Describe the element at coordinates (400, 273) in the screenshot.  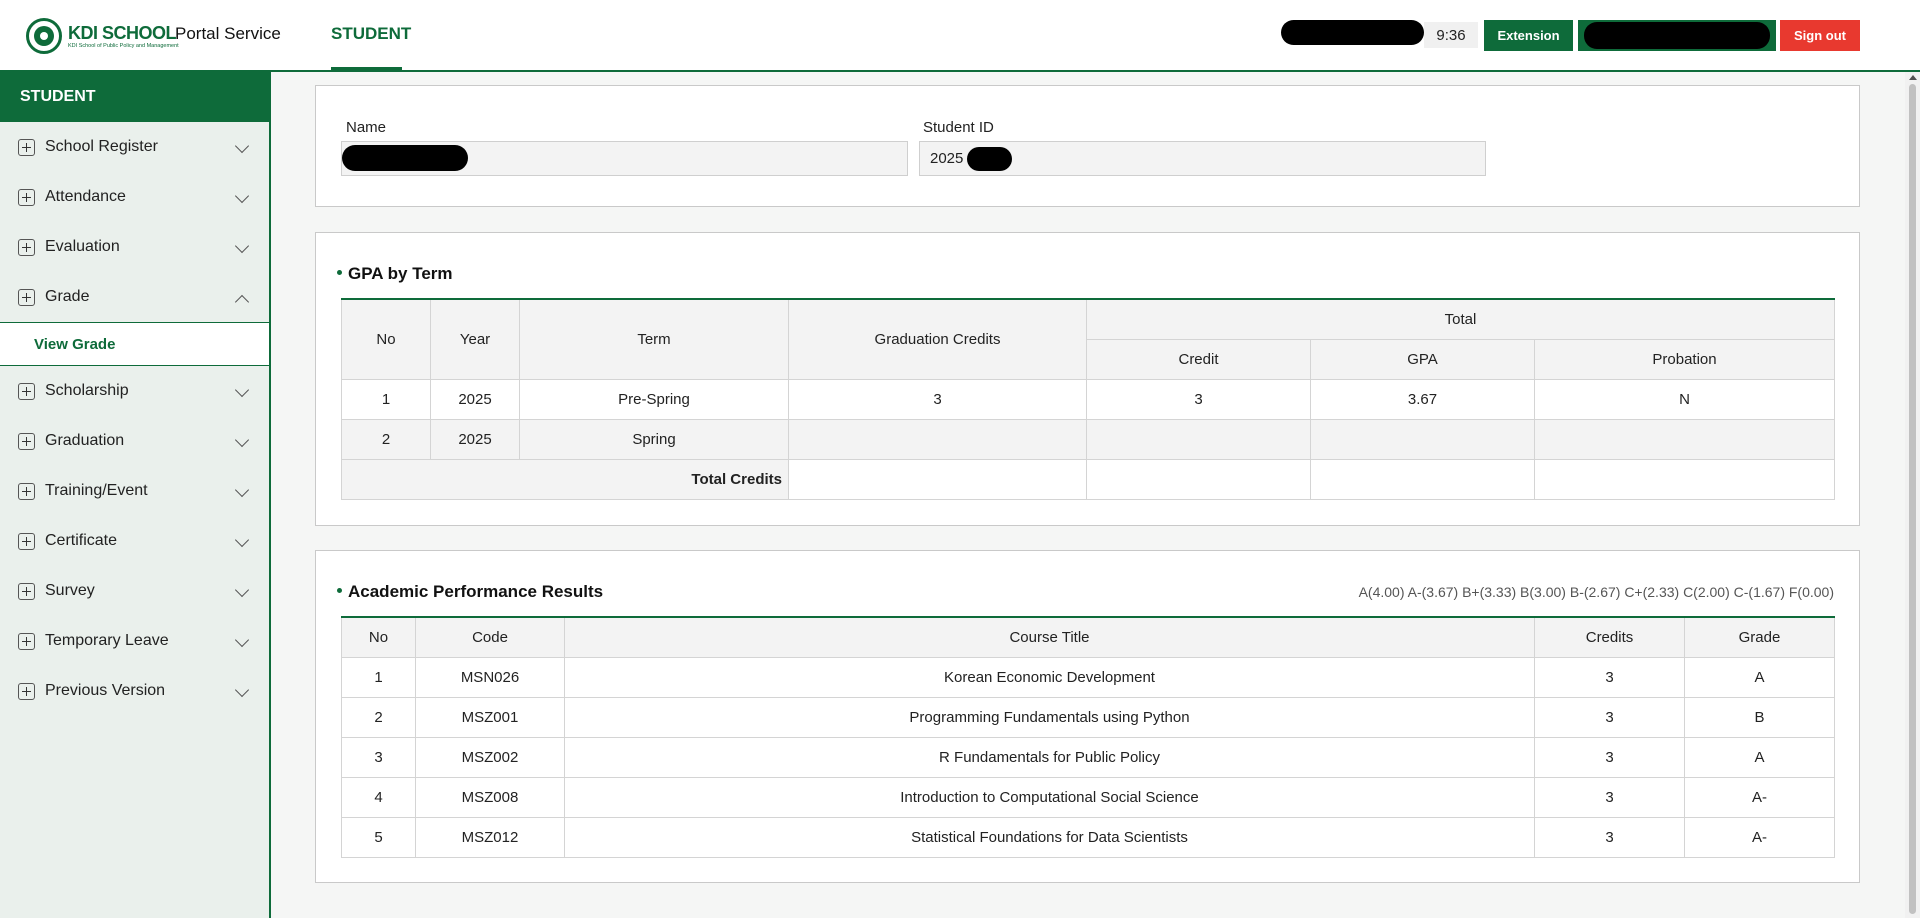
I see `gpa-title-text: GPA by Term` at that location.